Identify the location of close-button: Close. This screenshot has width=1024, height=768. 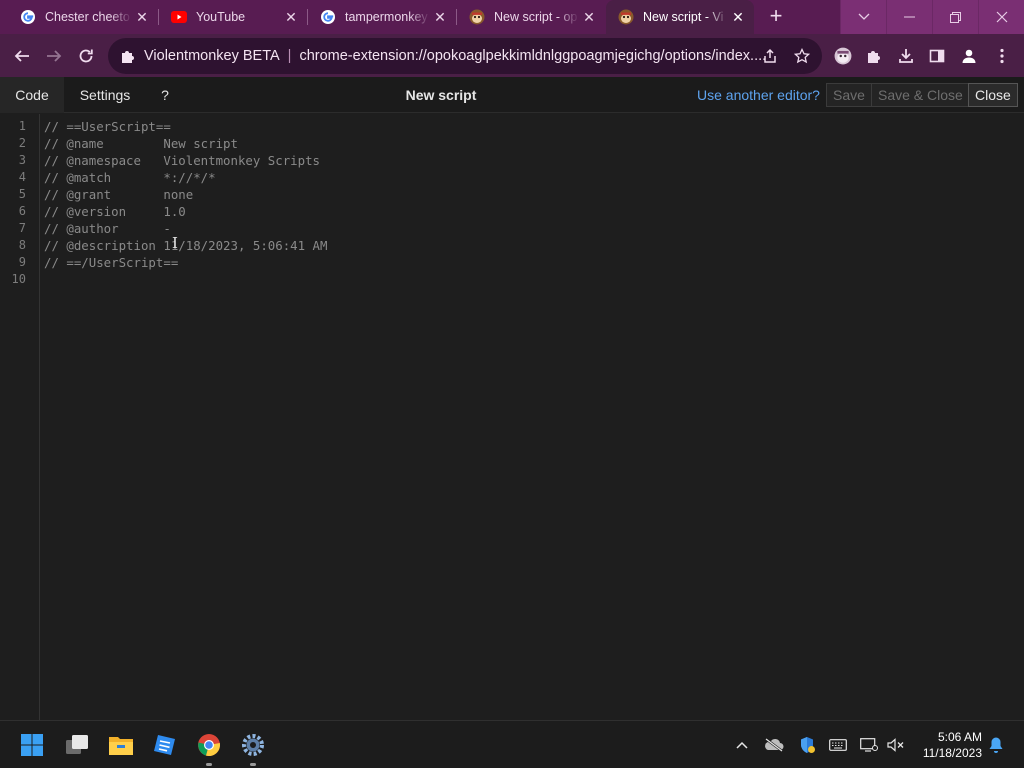
(993, 95).